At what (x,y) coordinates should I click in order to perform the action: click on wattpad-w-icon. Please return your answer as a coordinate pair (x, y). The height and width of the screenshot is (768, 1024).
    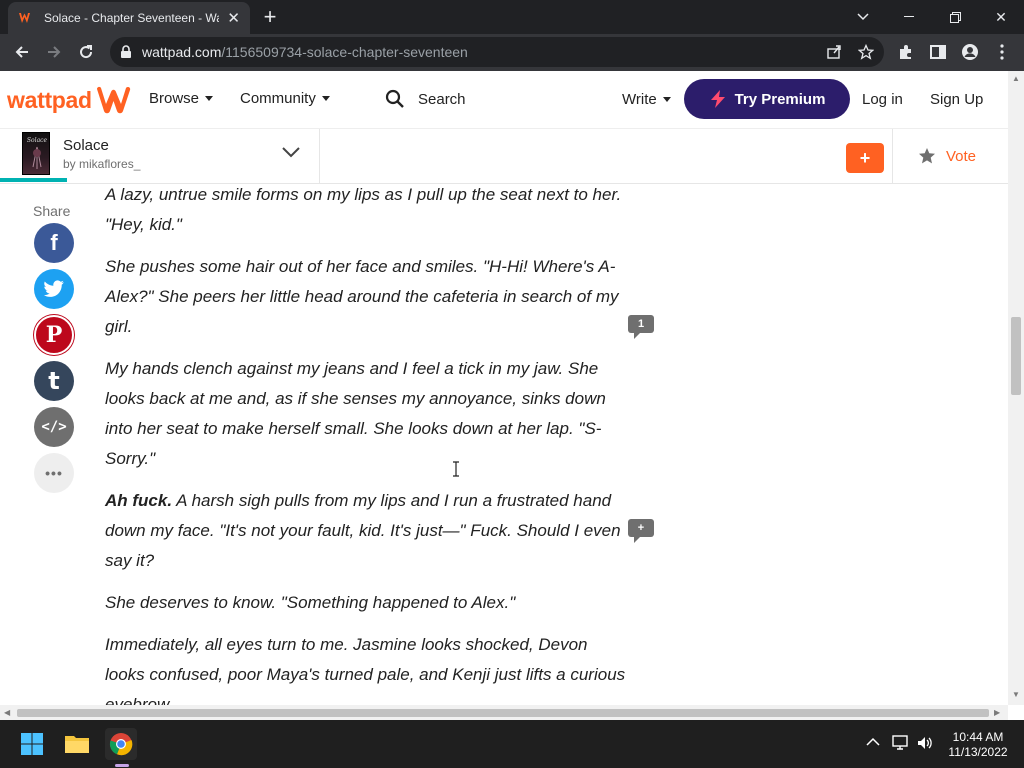
    Looking at the image, I should click on (113, 100).